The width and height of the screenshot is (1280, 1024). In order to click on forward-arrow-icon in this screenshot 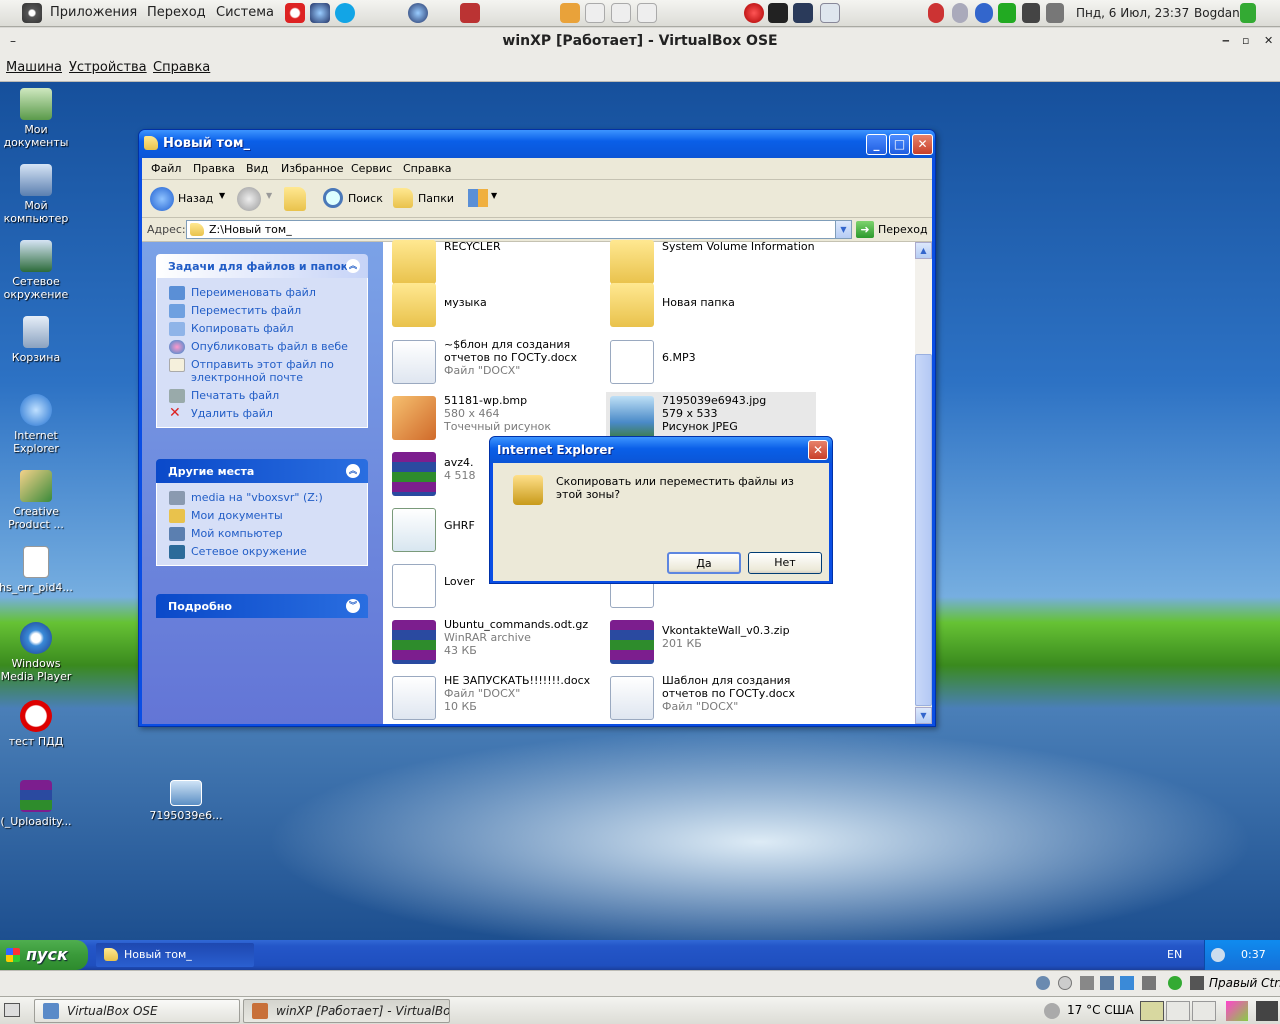, I will do `click(249, 199)`.